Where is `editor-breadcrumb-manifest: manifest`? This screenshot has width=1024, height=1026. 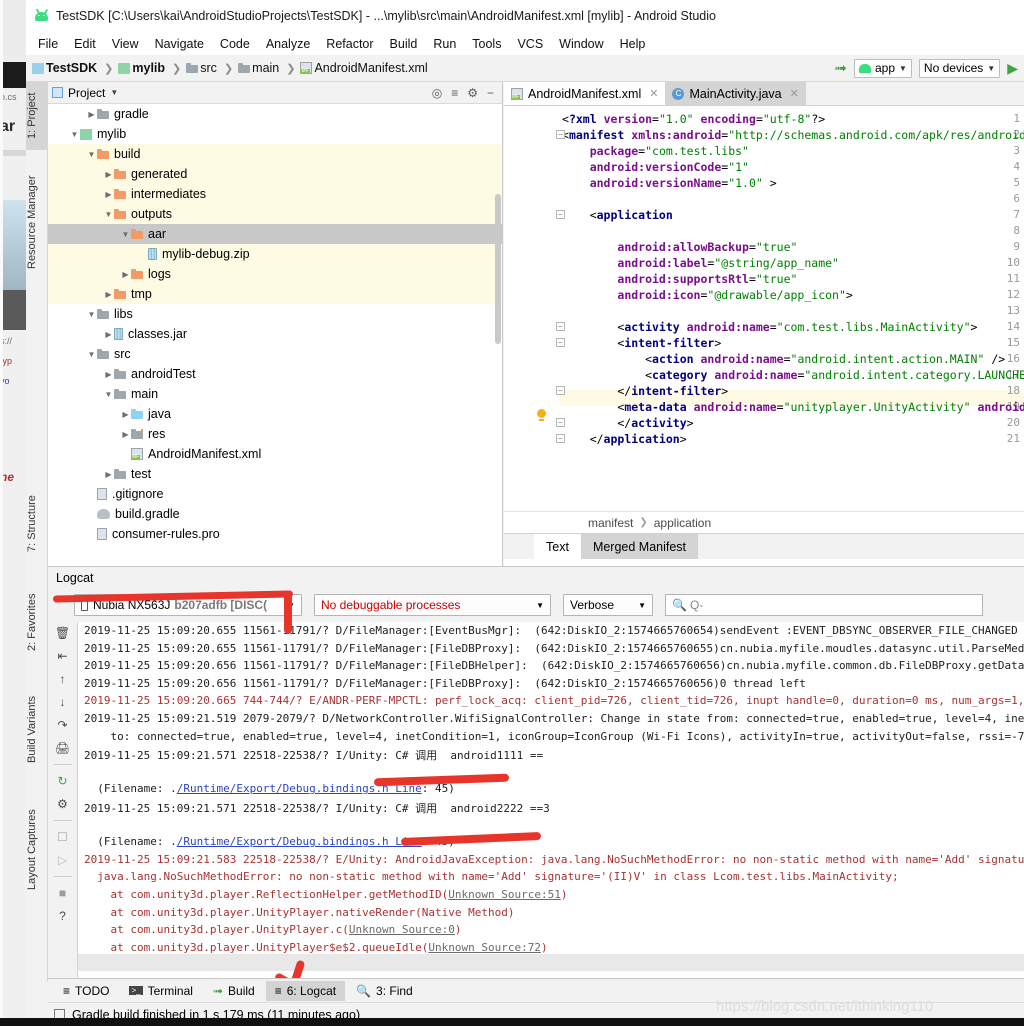
editor-breadcrumb-manifest: manifest is located at coordinates (610, 523).